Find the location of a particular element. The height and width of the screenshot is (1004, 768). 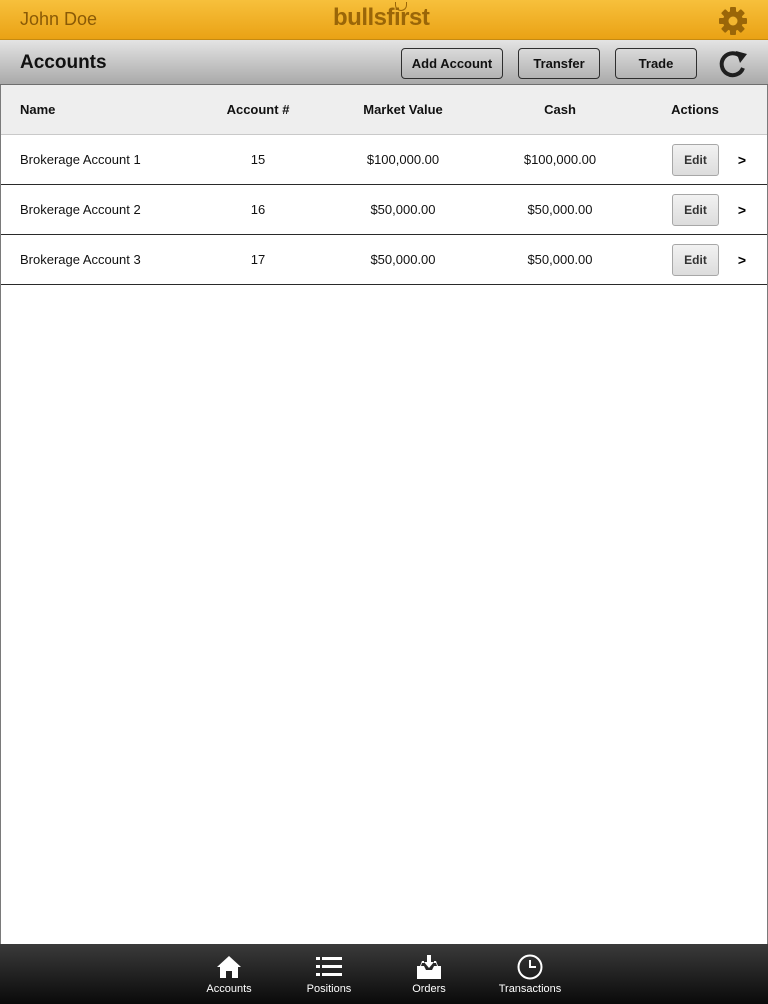

tab-label: Orders is located at coordinates (429, 989).